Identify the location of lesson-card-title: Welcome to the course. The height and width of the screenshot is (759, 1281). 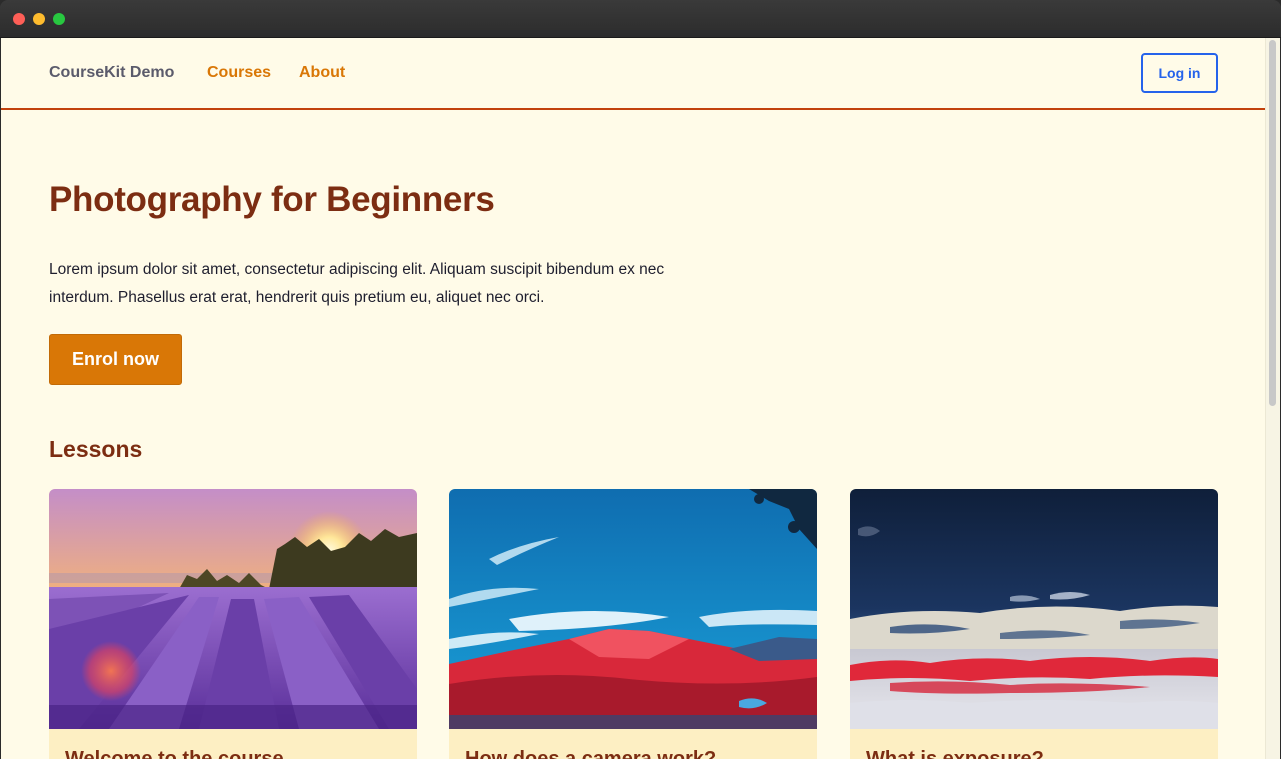
(174, 753).